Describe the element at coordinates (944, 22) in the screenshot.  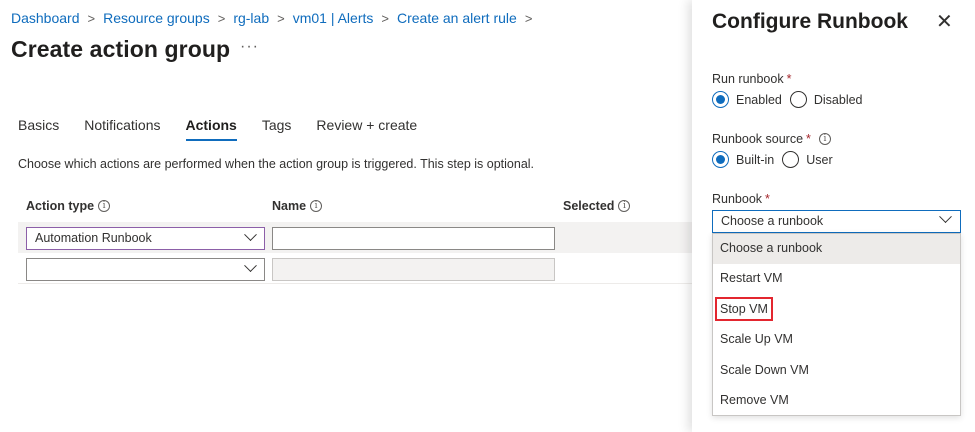
I see `close-icon: ✕` at that location.